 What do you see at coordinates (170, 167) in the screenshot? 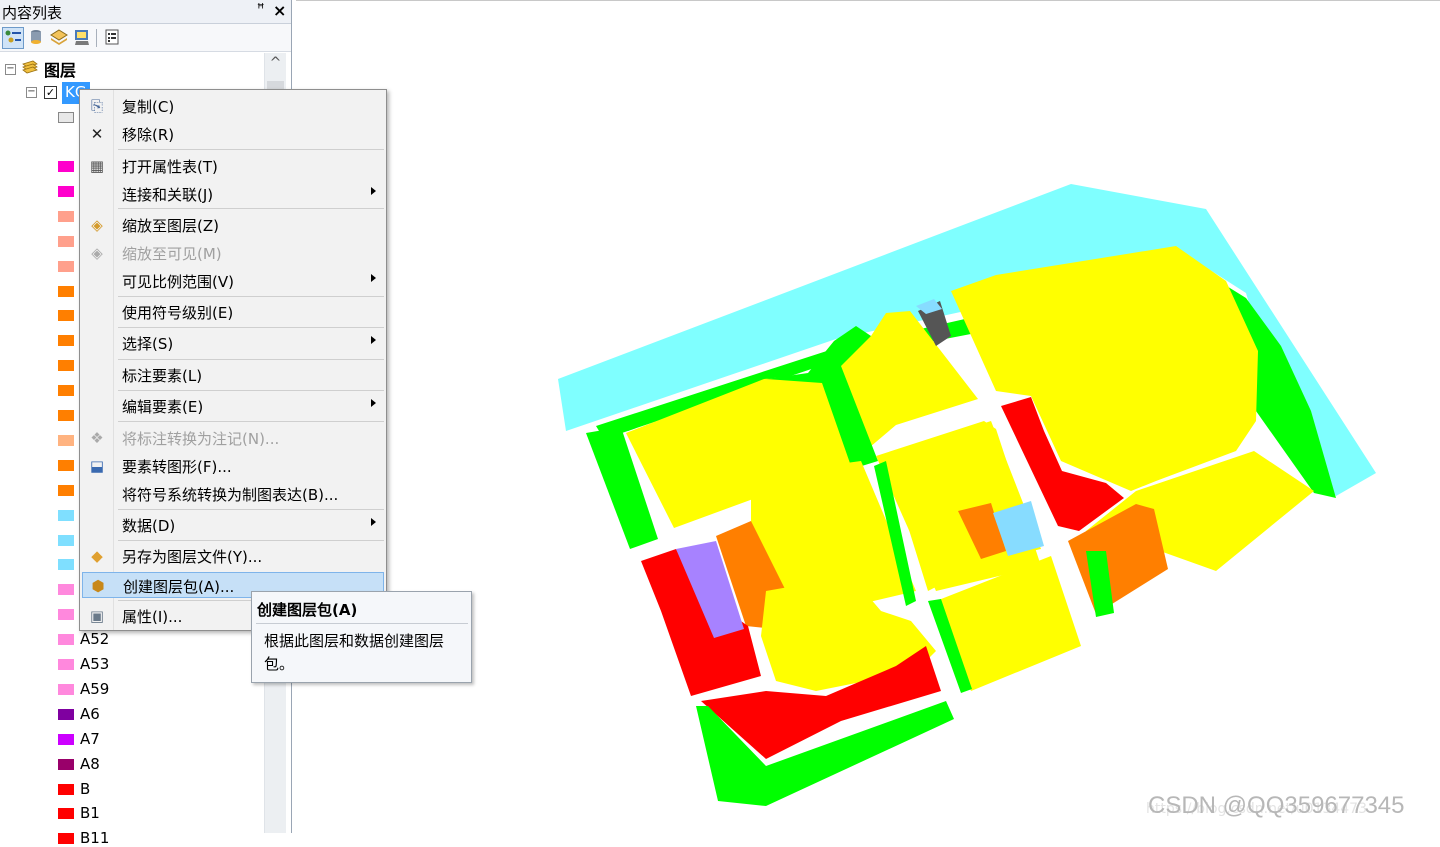
I see `menu-item-label: 打开属性表(T)` at bounding box center [170, 167].